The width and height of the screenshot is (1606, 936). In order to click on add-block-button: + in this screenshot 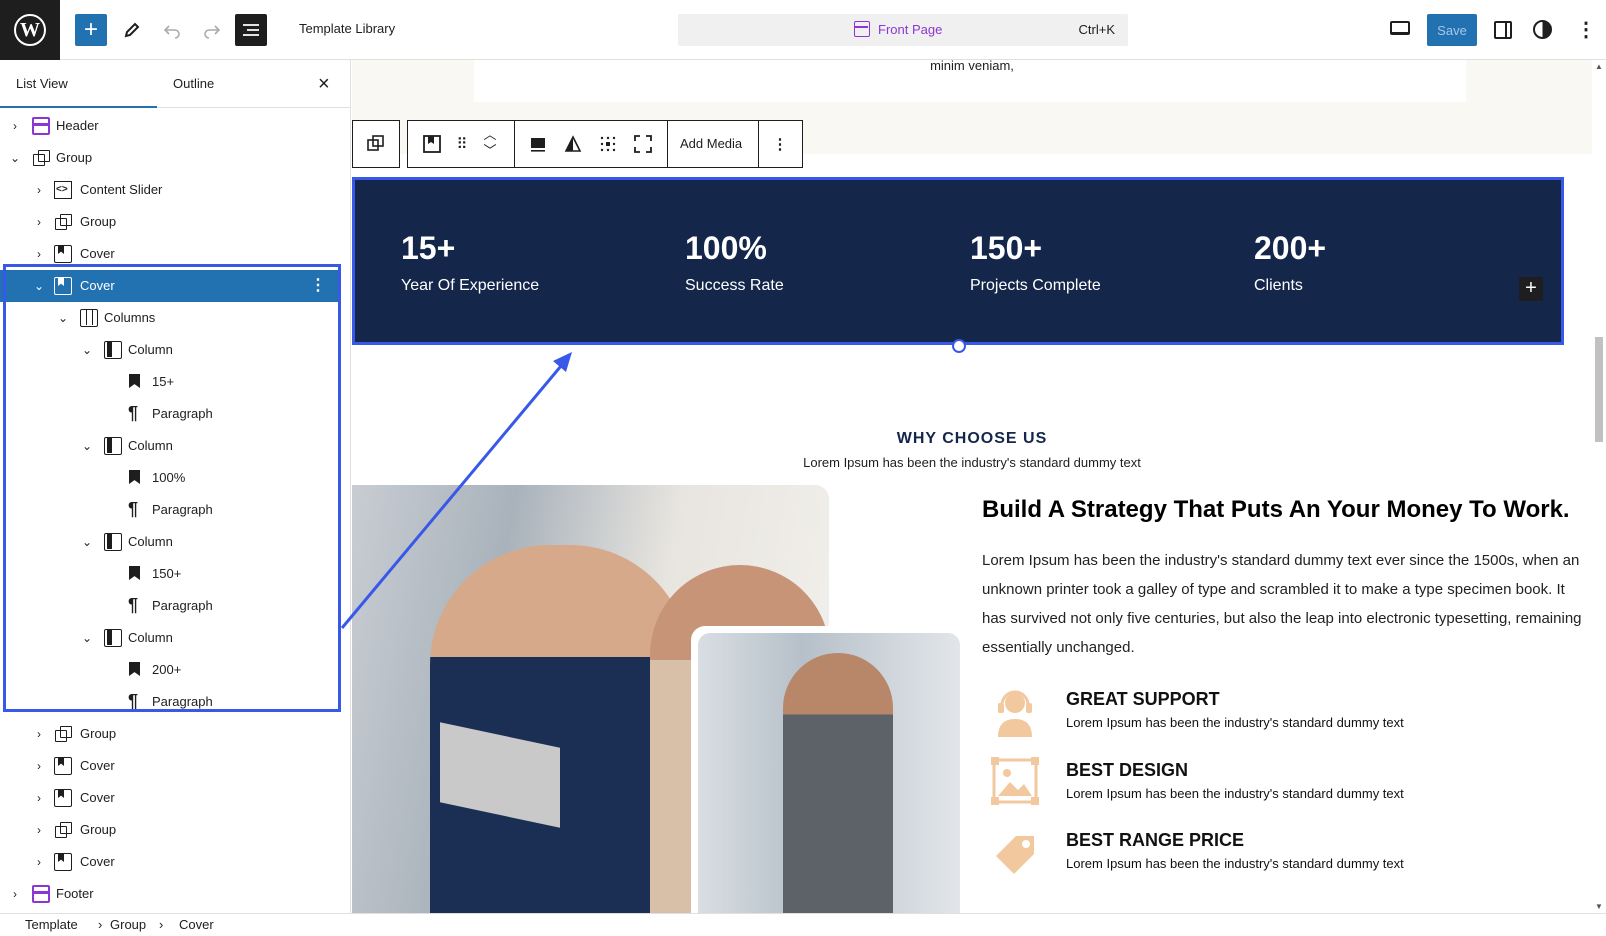, I will do `click(1531, 289)`.